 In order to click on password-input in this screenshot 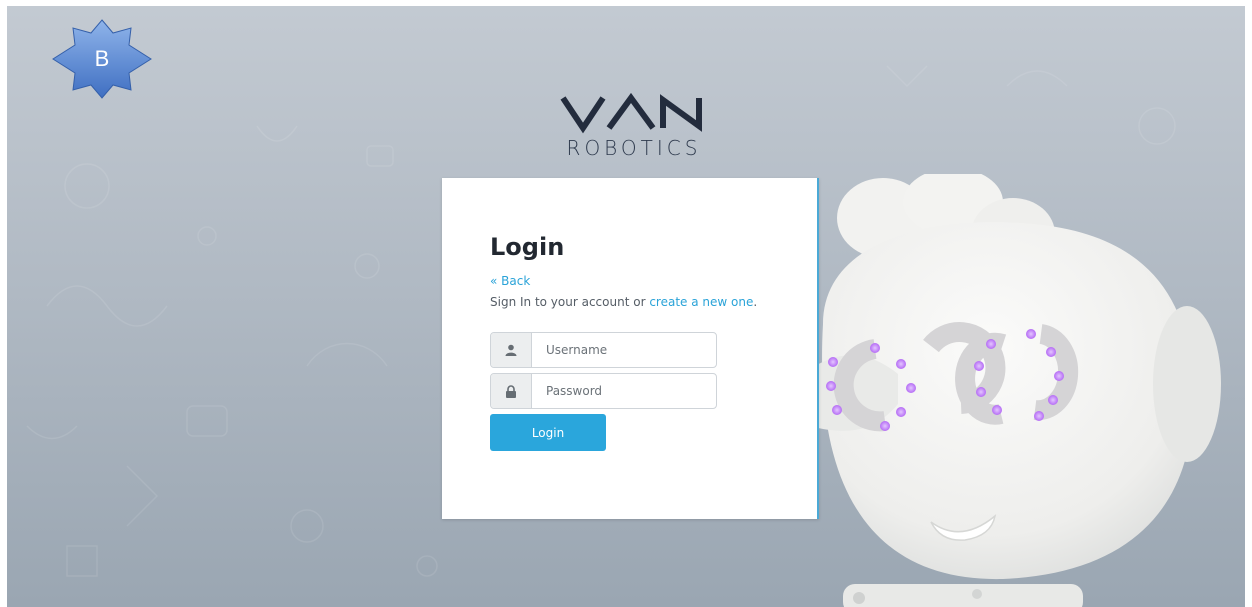, I will do `click(624, 391)`.